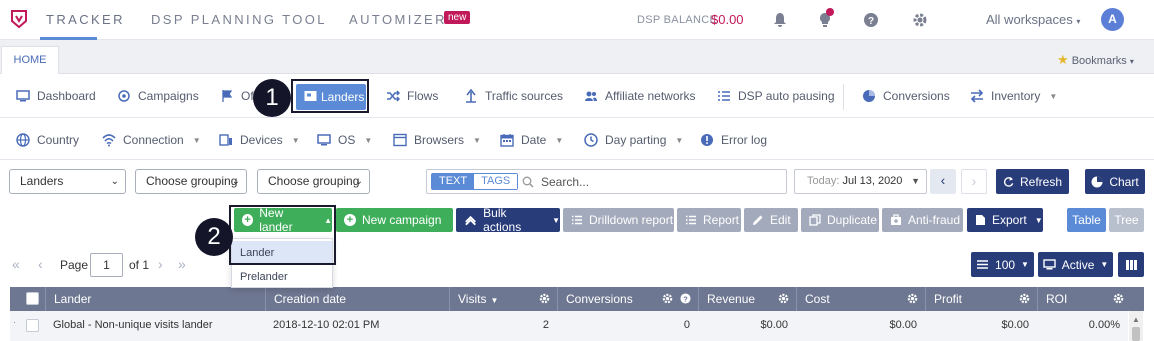 Image resolution: width=1154 pixels, height=341 pixels. I want to click on drilldown-report-button: Drilldown report, so click(618, 220).